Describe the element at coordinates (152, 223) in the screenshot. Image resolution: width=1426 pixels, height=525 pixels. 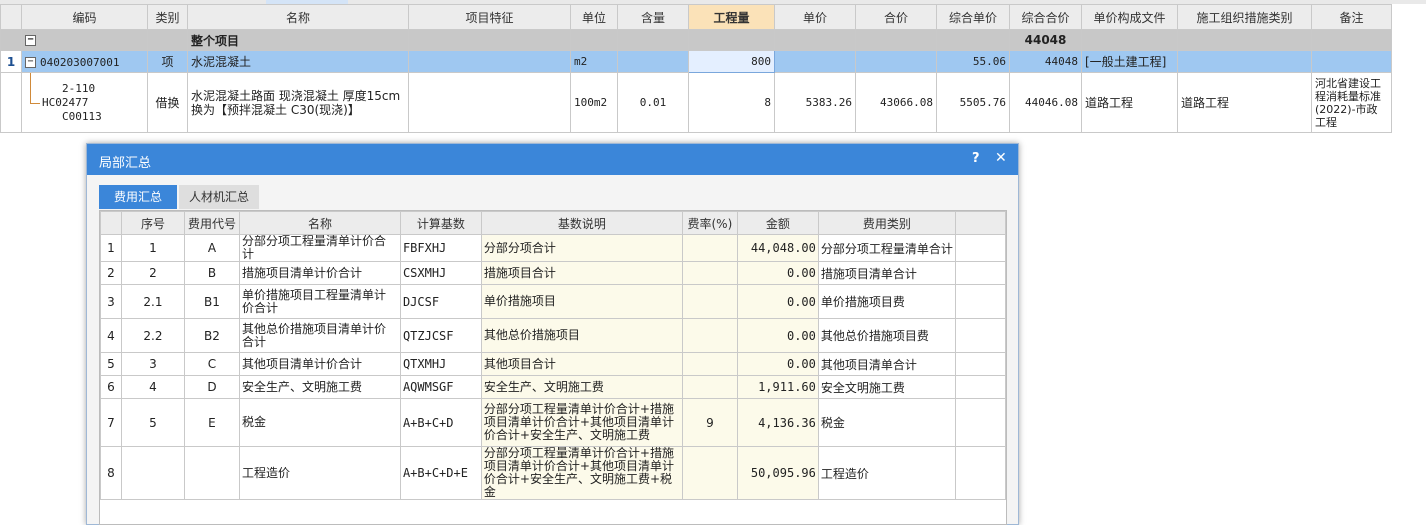
I see `col-header: 序号` at that location.